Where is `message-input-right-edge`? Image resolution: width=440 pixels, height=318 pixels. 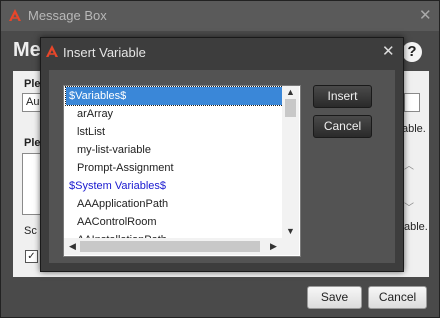 message-input-right-edge is located at coordinates (412, 102).